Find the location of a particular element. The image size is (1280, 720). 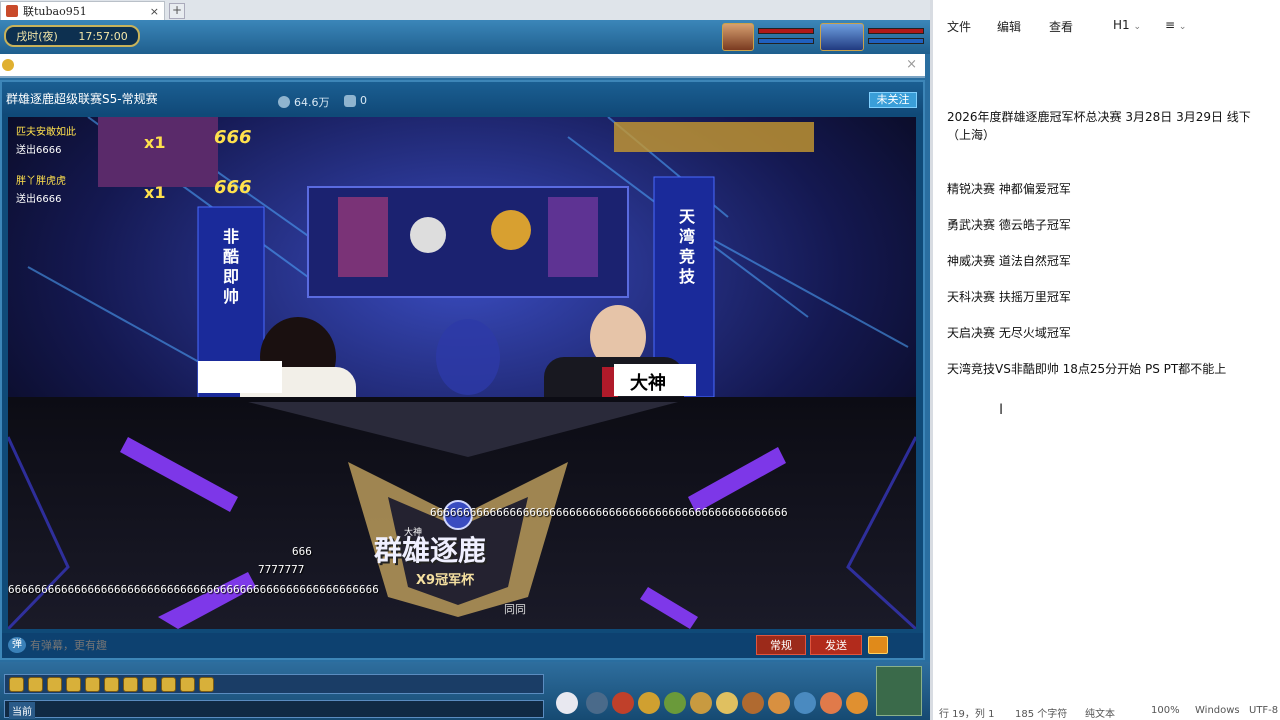

text-line: 2026年度群雄逐鹿冠军杯总决赛 3月28日 3月29日 线下 is located at coordinates (1099, 117).